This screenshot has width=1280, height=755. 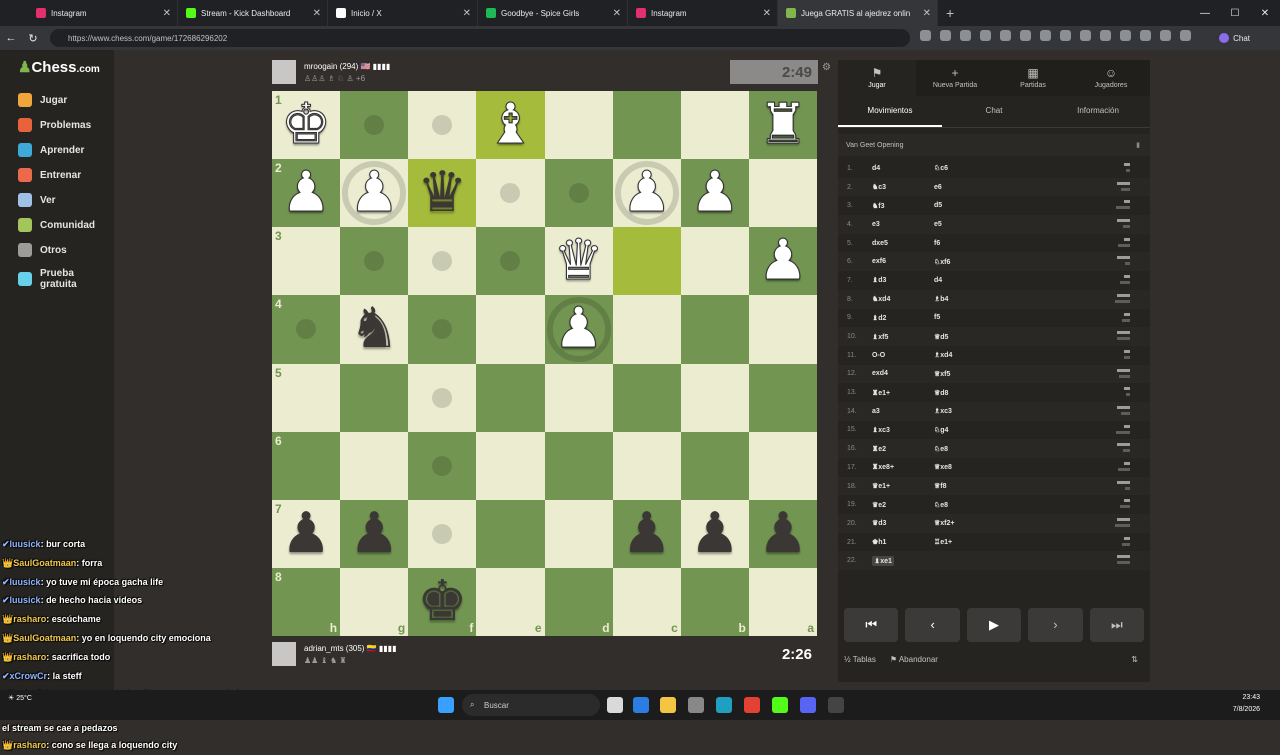 What do you see at coordinates (33, 38) in the screenshot?
I see `reload-icon: ↻` at bounding box center [33, 38].